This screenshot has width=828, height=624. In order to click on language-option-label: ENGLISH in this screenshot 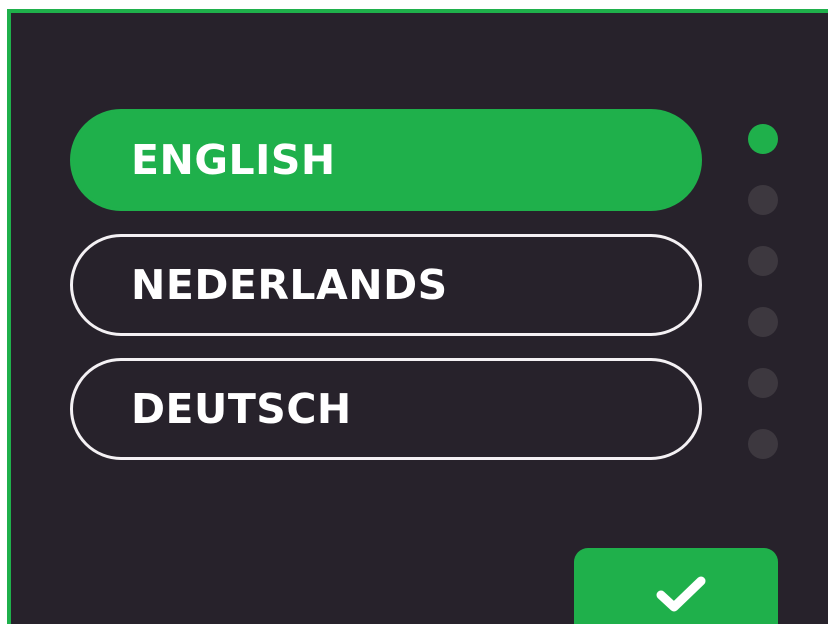, I will do `click(233, 160)`.